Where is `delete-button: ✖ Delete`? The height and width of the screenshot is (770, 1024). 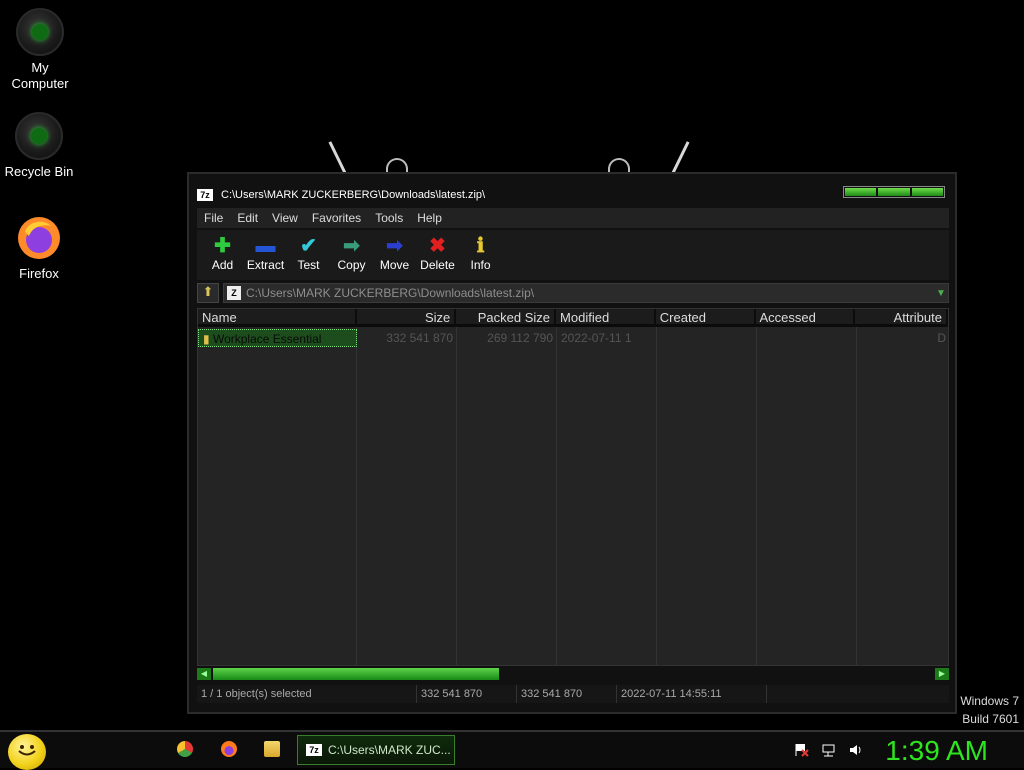
delete-button: ✖ Delete is located at coordinates (437, 255).